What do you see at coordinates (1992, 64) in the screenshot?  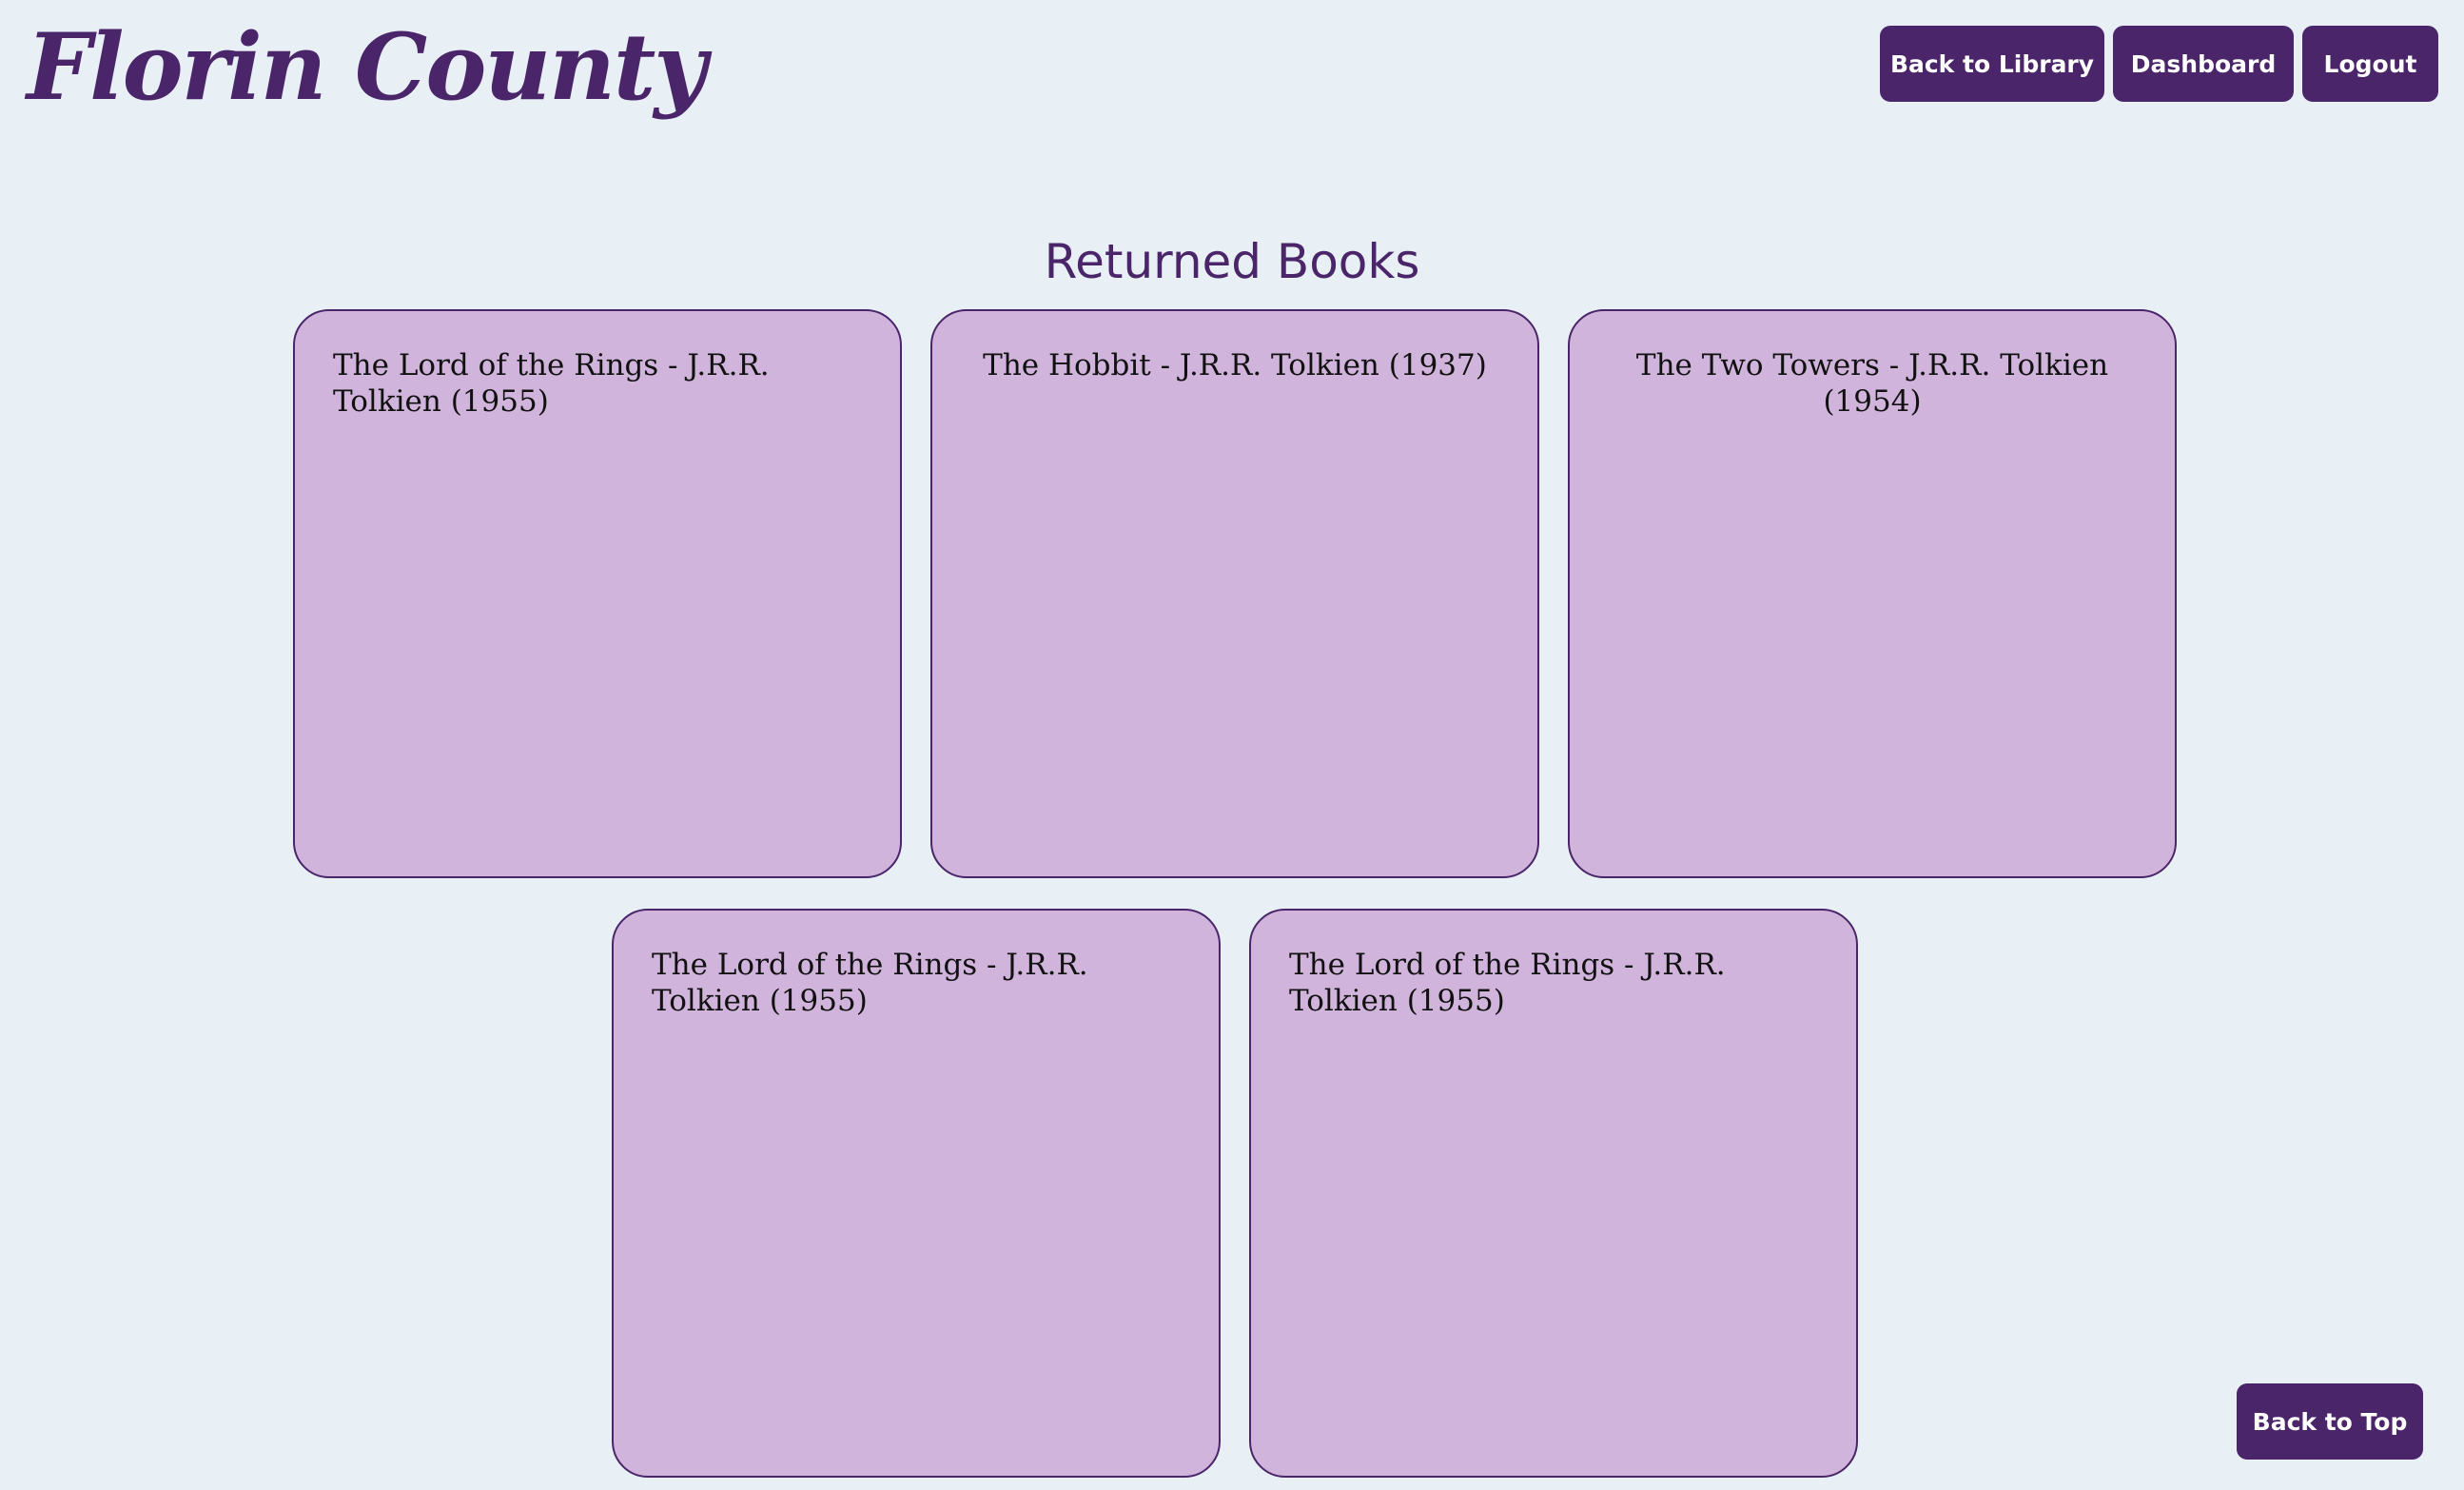 I see `back-to-library-button: Back to Library` at bounding box center [1992, 64].